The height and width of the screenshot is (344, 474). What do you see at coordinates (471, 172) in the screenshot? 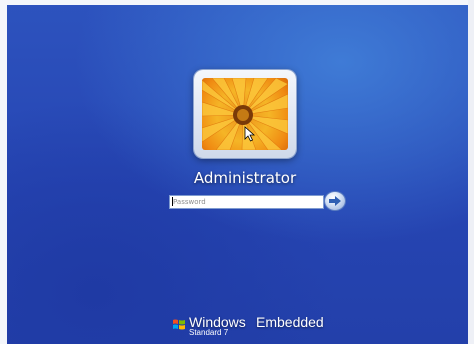
I see `screen-border-right` at bounding box center [471, 172].